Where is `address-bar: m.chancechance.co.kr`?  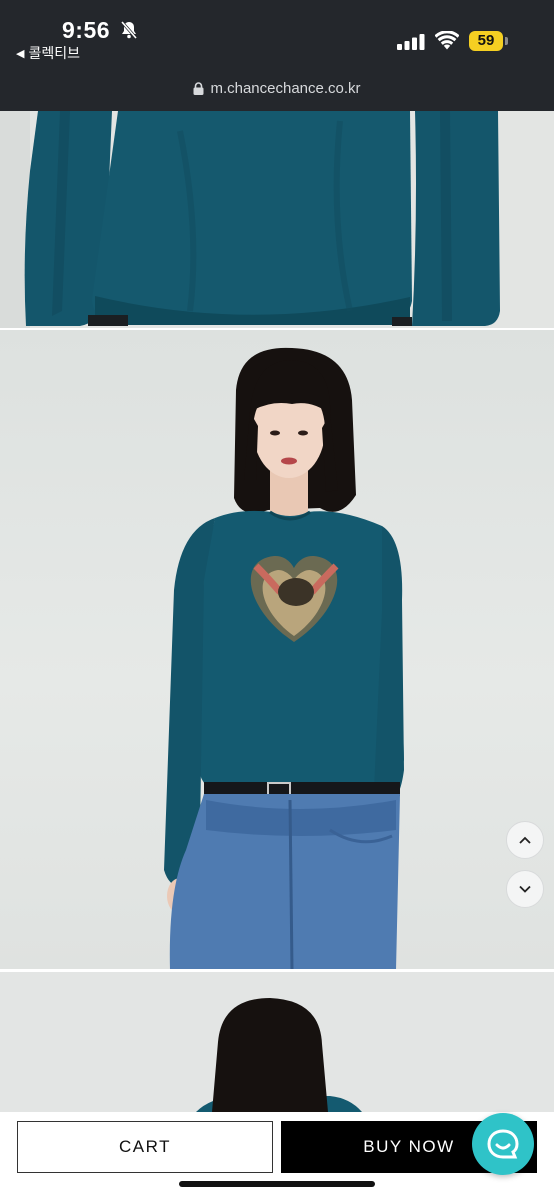
address-bar: m.chancechance.co.kr is located at coordinates (277, 88).